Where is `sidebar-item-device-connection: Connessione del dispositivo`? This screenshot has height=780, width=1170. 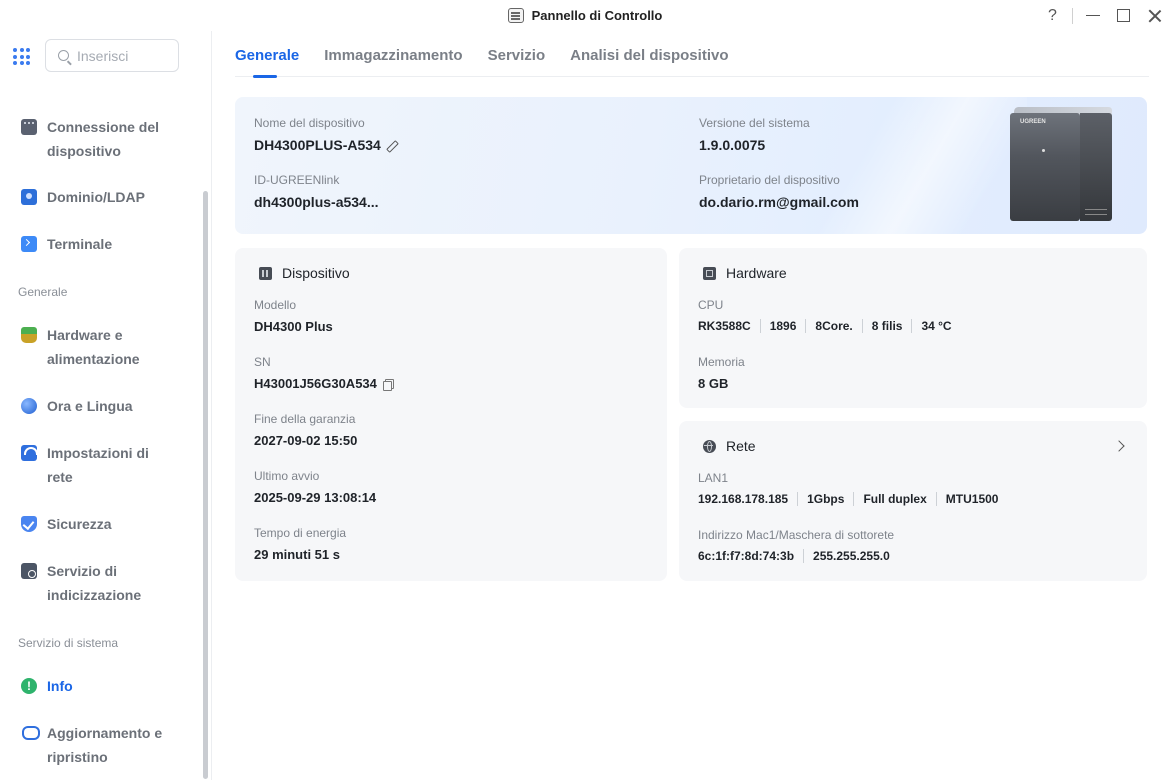
sidebar-item-device-connection: Connessione del dispositivo is located at coordinates (100, 139).